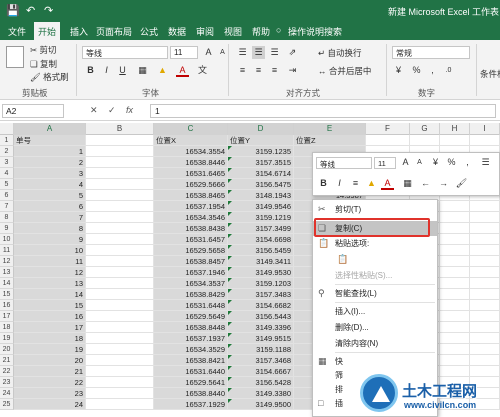 The height and width of the screenshot is (417, 500). Describe the element at coordinates (261, 140) in the screenshot. I see `cell-d-1: 位置Y` at that location.